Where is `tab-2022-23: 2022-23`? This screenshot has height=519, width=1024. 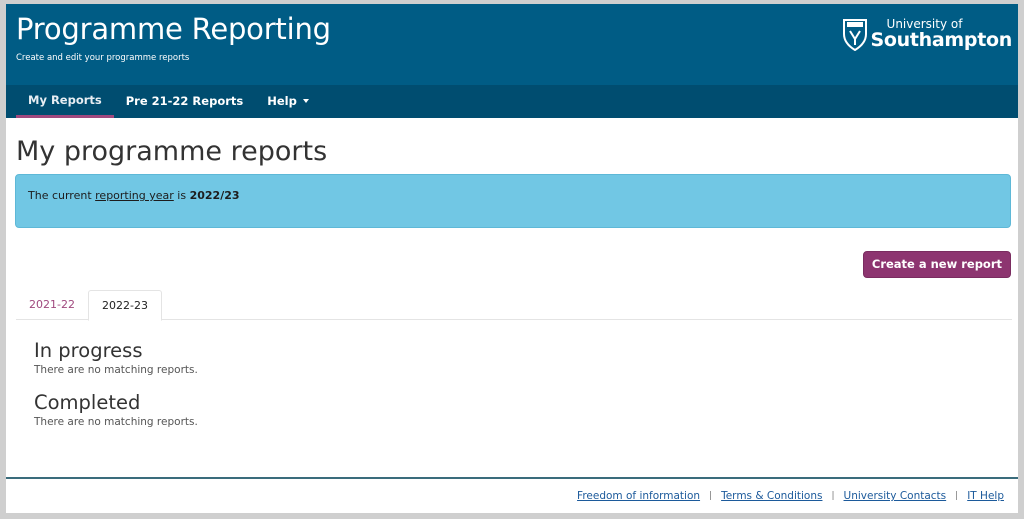 tab-2022-23: 2022-23 is located at coordinates (125, 305).